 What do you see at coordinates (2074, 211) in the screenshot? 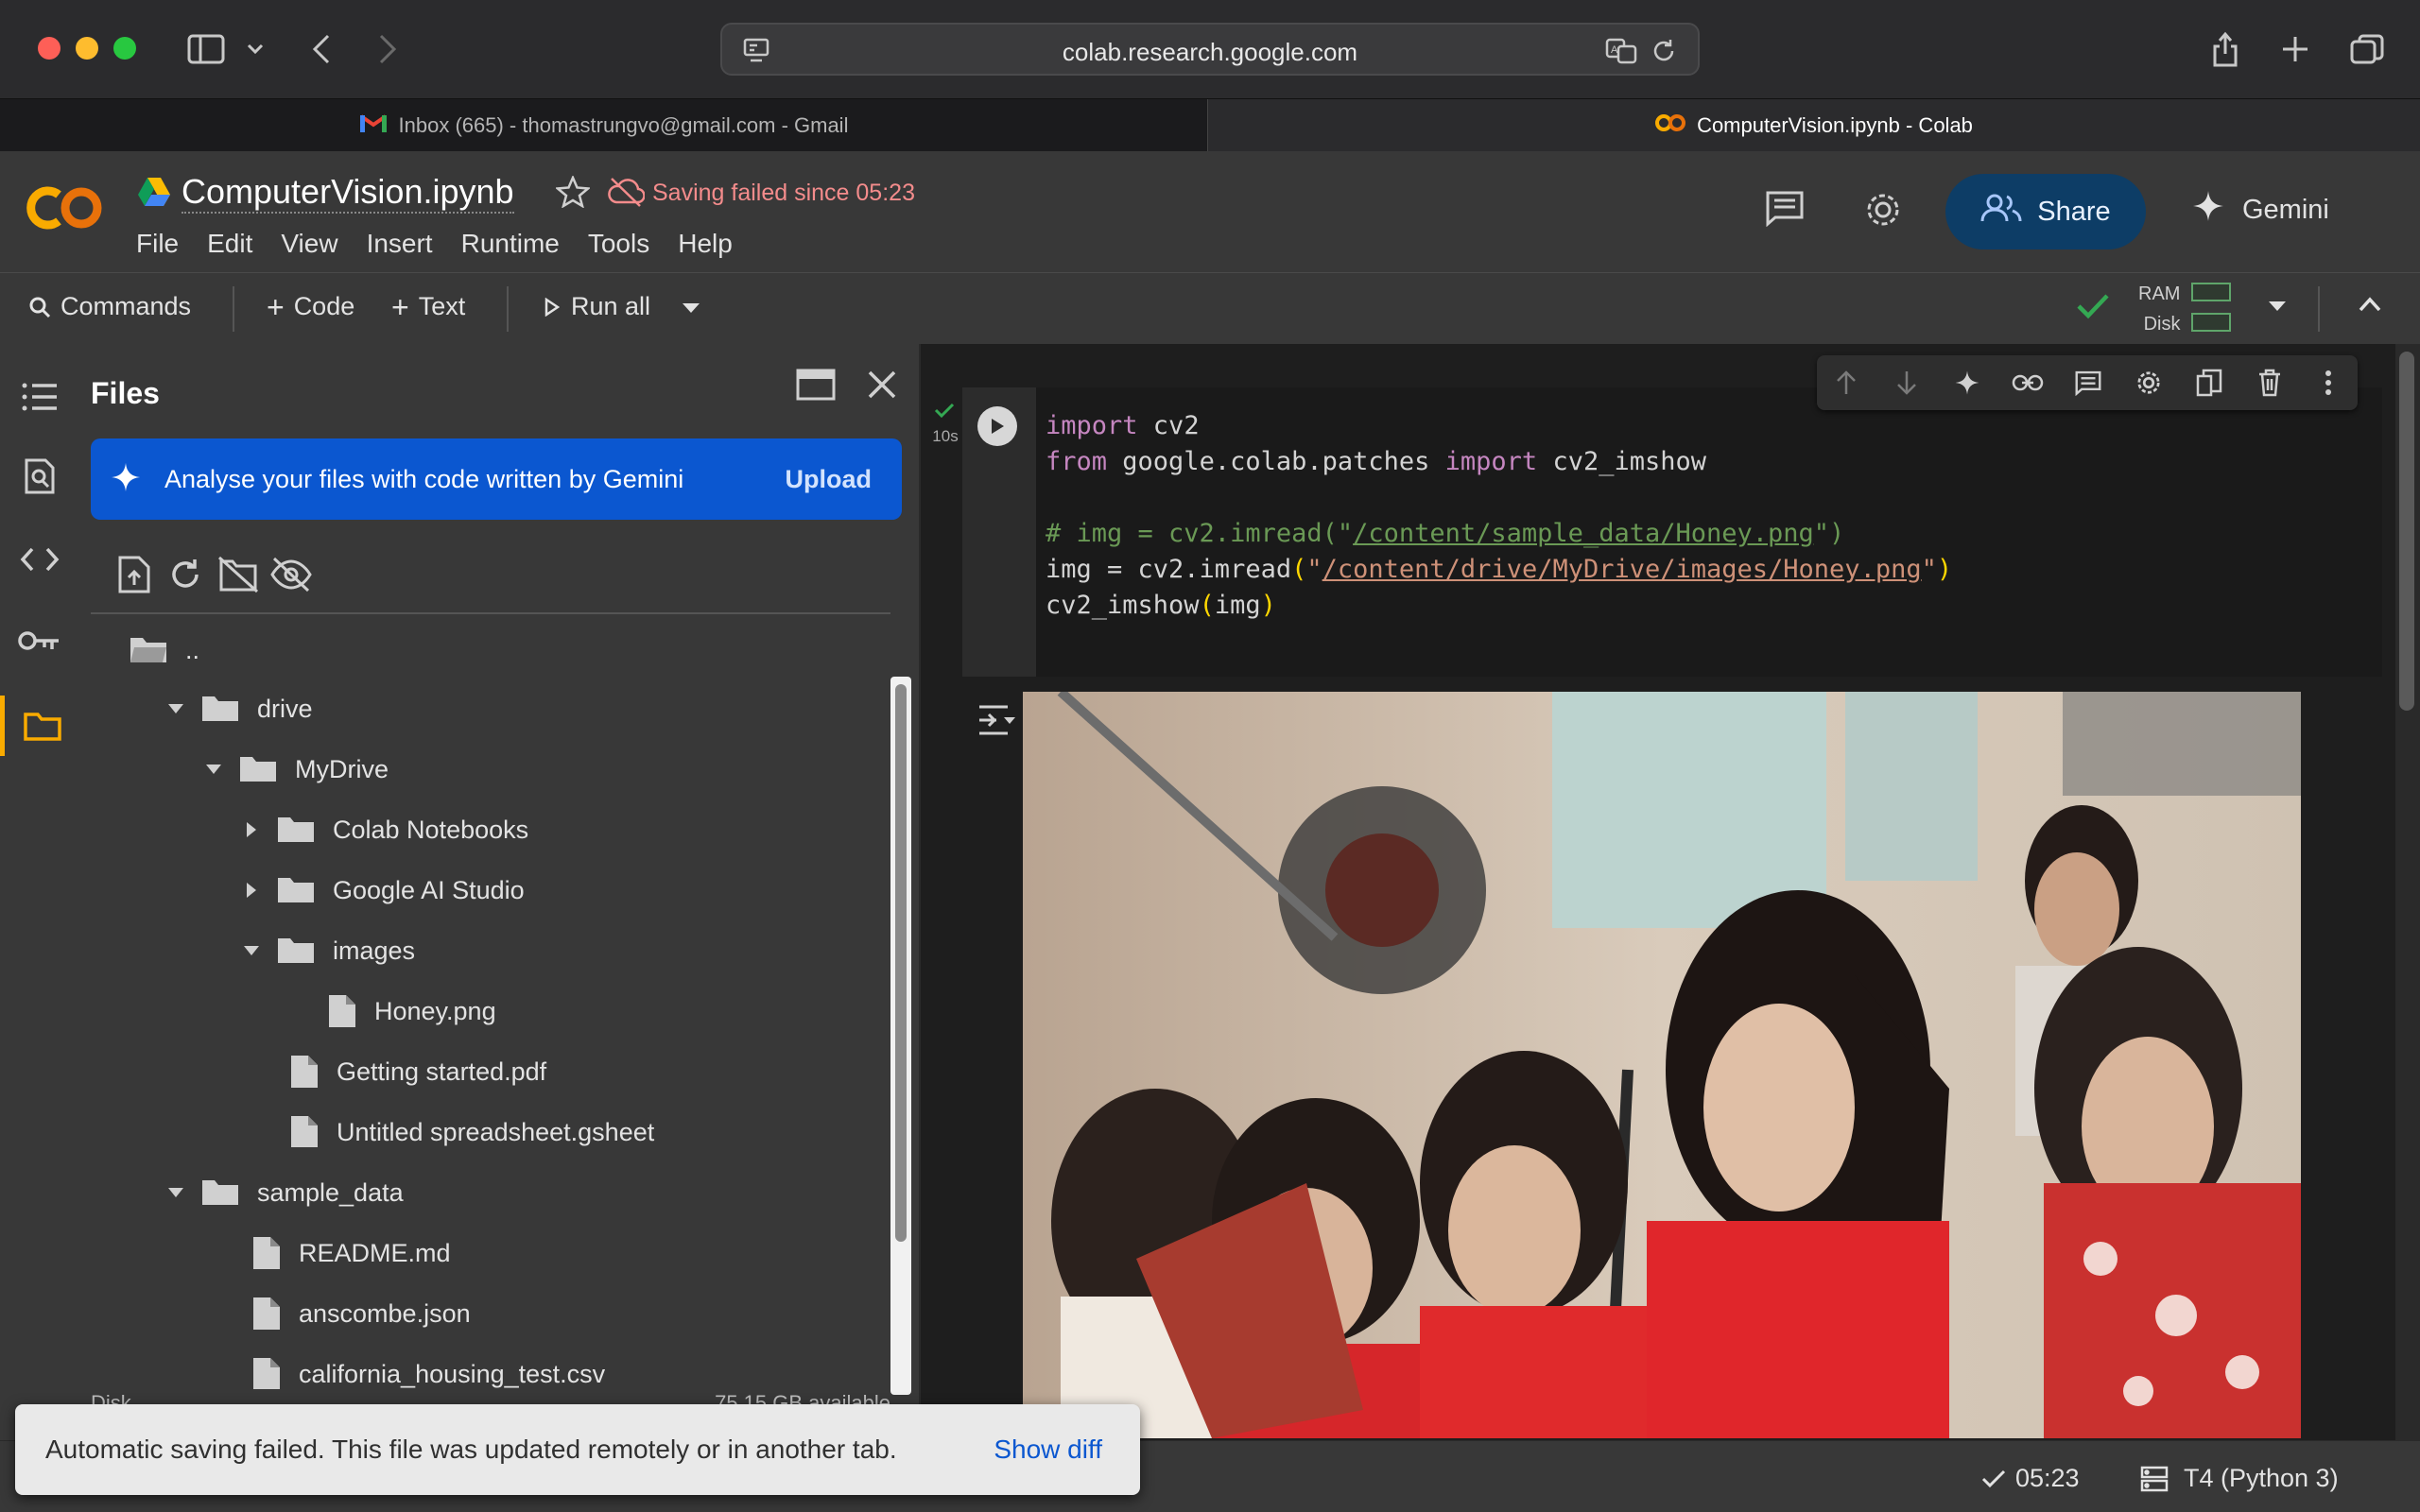
I see `share-label: Share` at bounding box center [2074, 211].